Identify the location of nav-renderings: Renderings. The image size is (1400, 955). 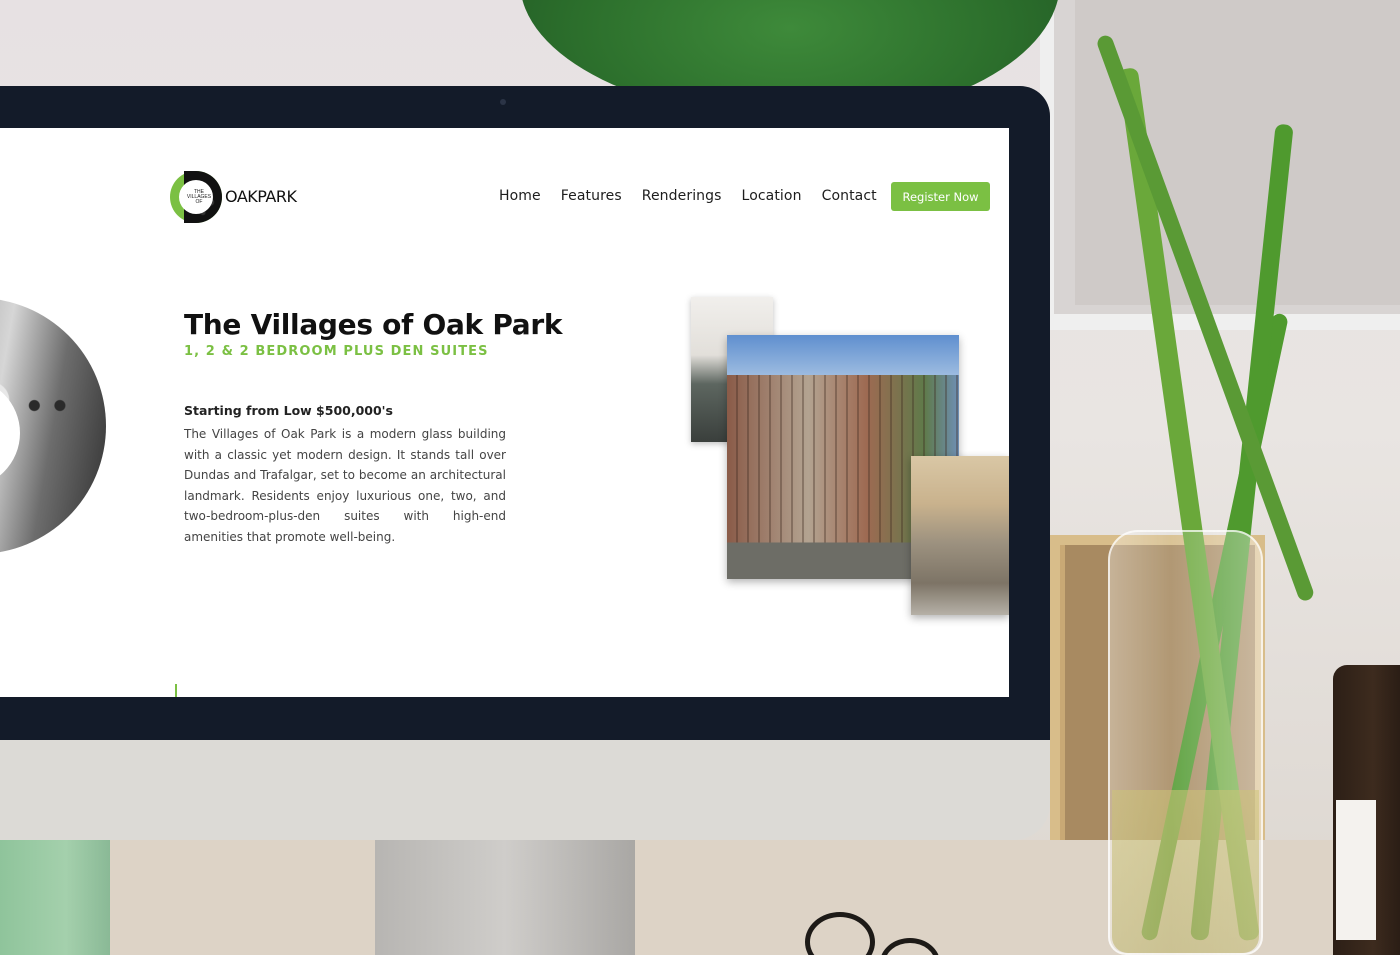
(682, 196).